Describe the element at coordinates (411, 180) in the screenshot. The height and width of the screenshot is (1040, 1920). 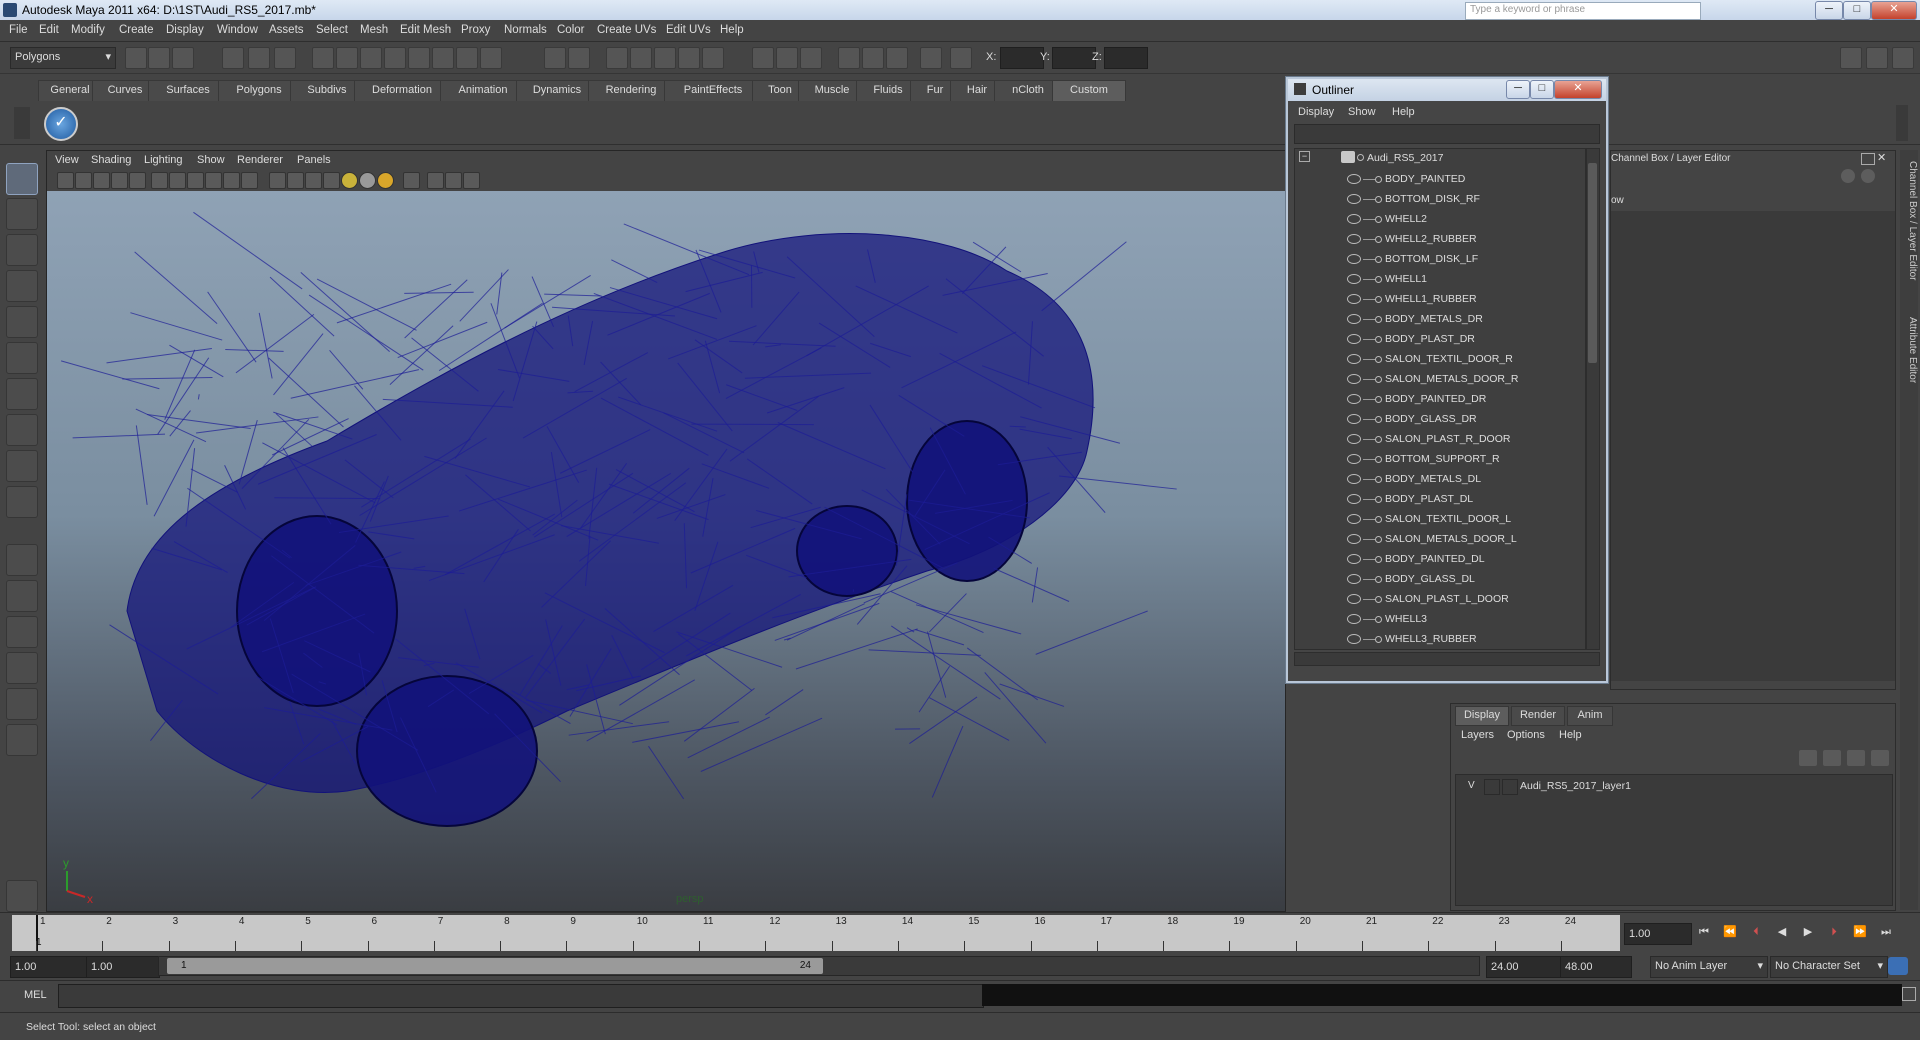
I see `isolate-select-icon` at that location.